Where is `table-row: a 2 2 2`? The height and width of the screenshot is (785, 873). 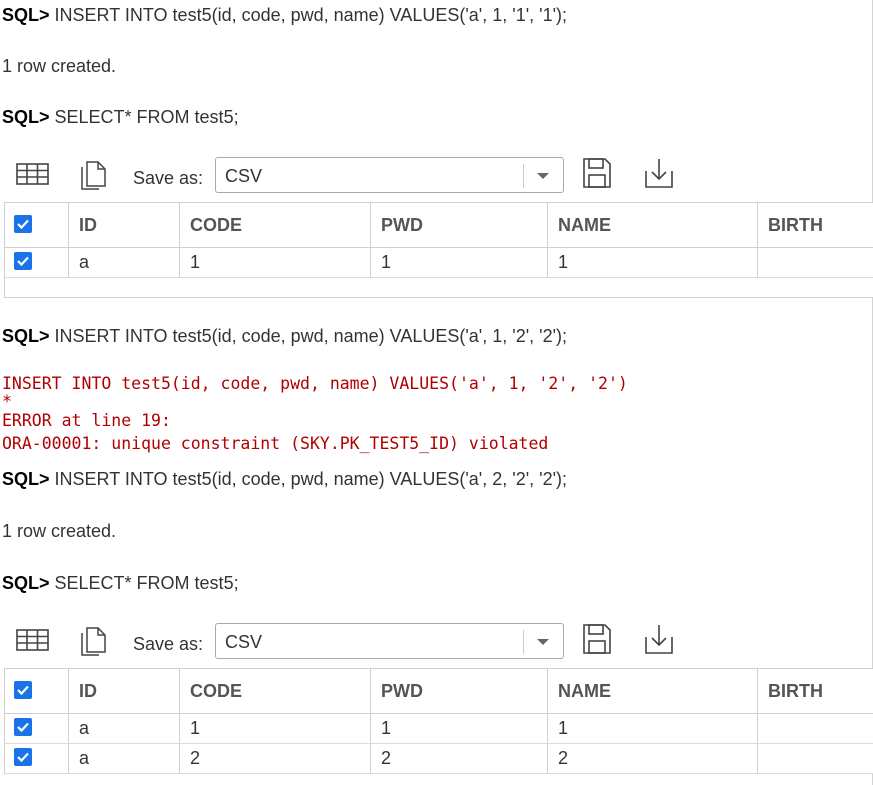 table-row: a 2 2 2 is located at coordinates (439, 759).